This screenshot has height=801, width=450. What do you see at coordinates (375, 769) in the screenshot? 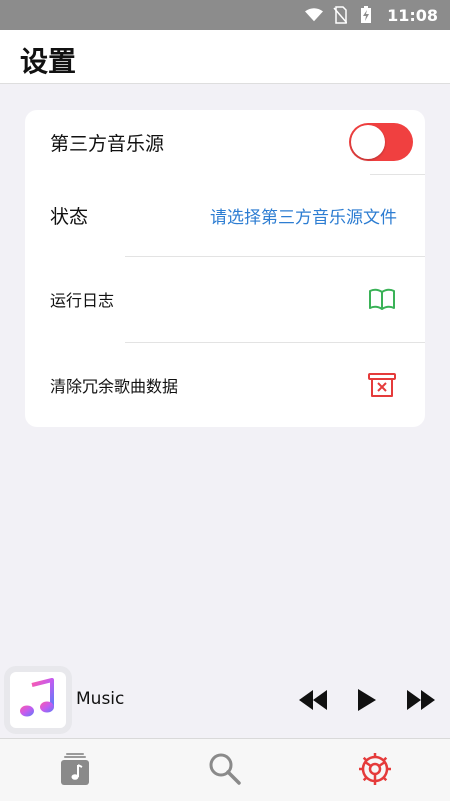
I see `settings-gear-icon` at bounding box center [375, 769].